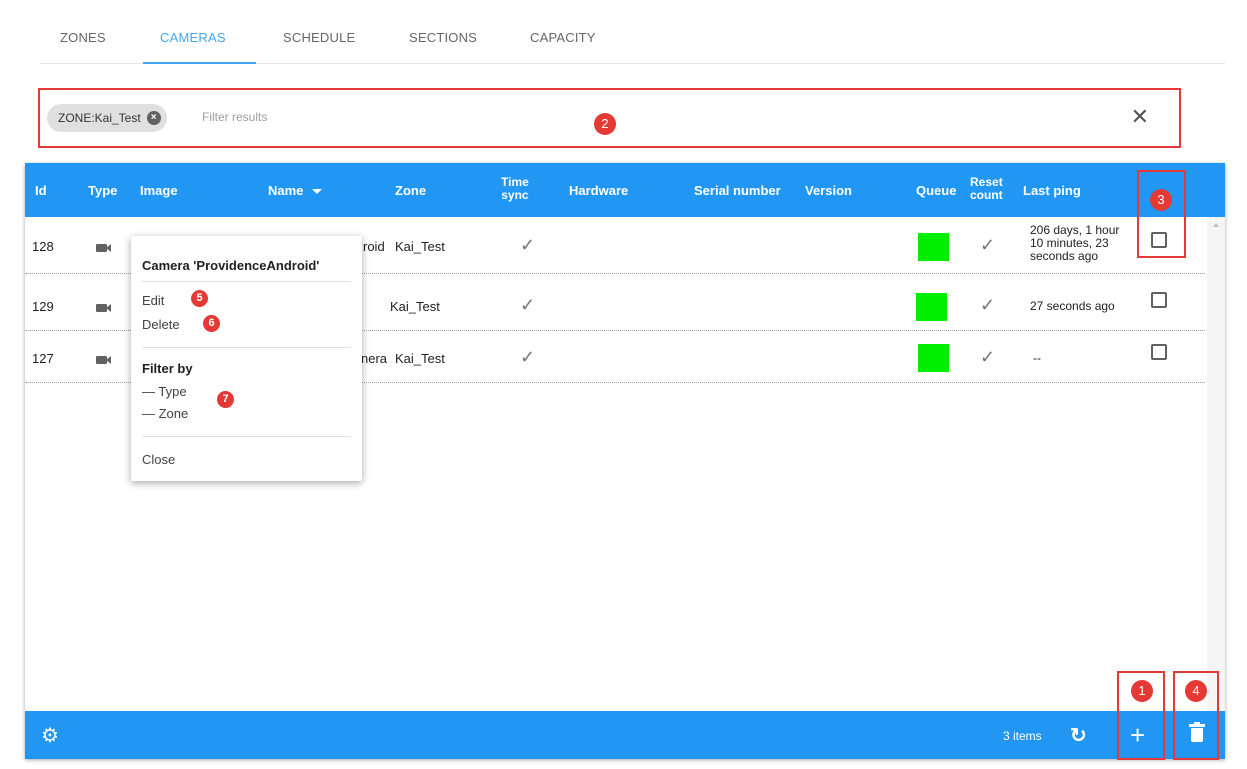 This screenshot has width=1247, height=769. What do you see at coordinates (164, 391) in the screenshot?
I see `menu-item-filter-type: — Type` at bounding box center [164, 391].